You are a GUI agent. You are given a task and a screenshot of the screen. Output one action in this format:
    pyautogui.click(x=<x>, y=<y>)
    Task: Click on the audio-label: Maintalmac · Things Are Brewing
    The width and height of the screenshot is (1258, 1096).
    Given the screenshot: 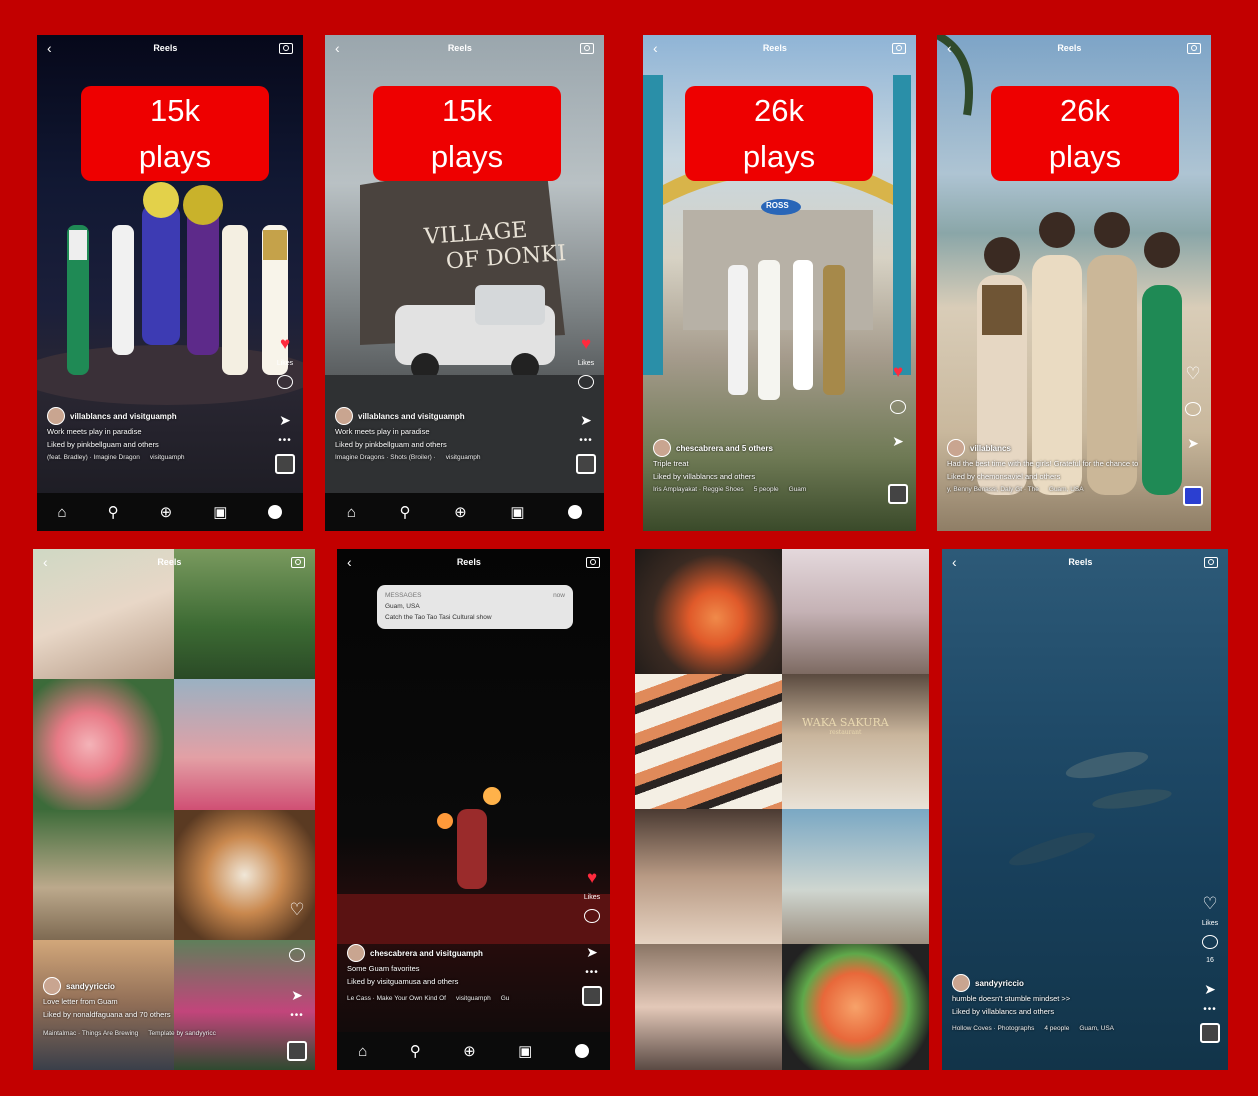 What is the action you would take?
    pyautogui.click(x=90, y=1033)
    